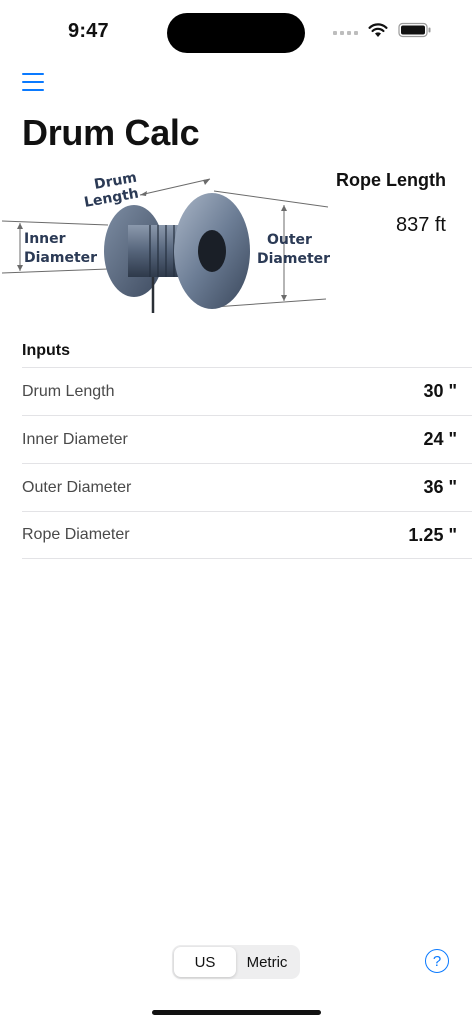 The width and height of the screenshot is (472, 1024). Describe the element at coordinates (45, 239) in the screenshot. I see `inner-diameter-label-line1: Inner` at that location.